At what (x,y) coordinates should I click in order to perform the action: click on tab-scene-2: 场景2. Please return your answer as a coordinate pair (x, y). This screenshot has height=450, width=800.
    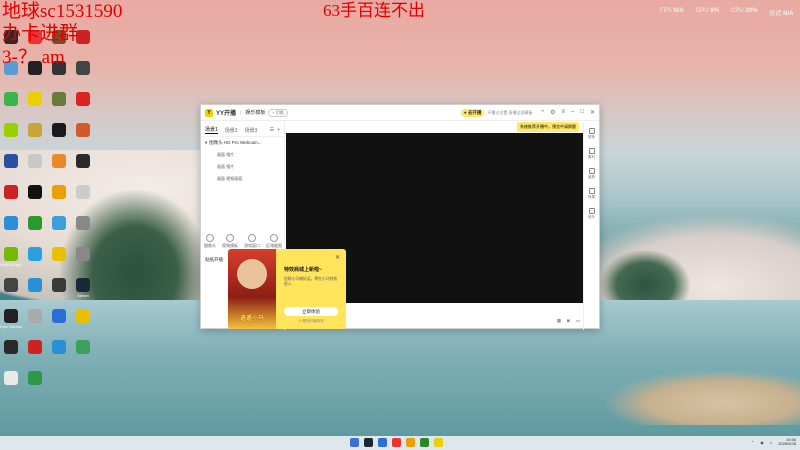
    Looking at the image, I should click on (231, 130).